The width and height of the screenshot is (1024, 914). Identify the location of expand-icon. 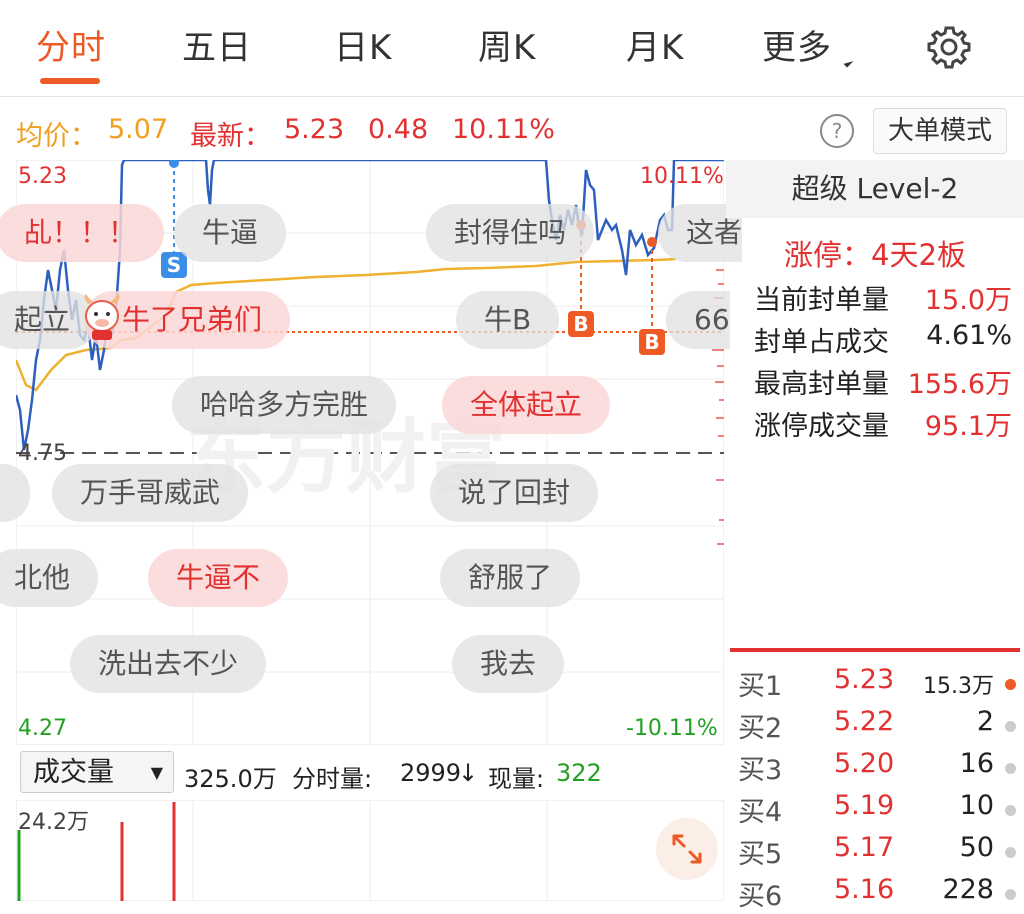
(687, 849).